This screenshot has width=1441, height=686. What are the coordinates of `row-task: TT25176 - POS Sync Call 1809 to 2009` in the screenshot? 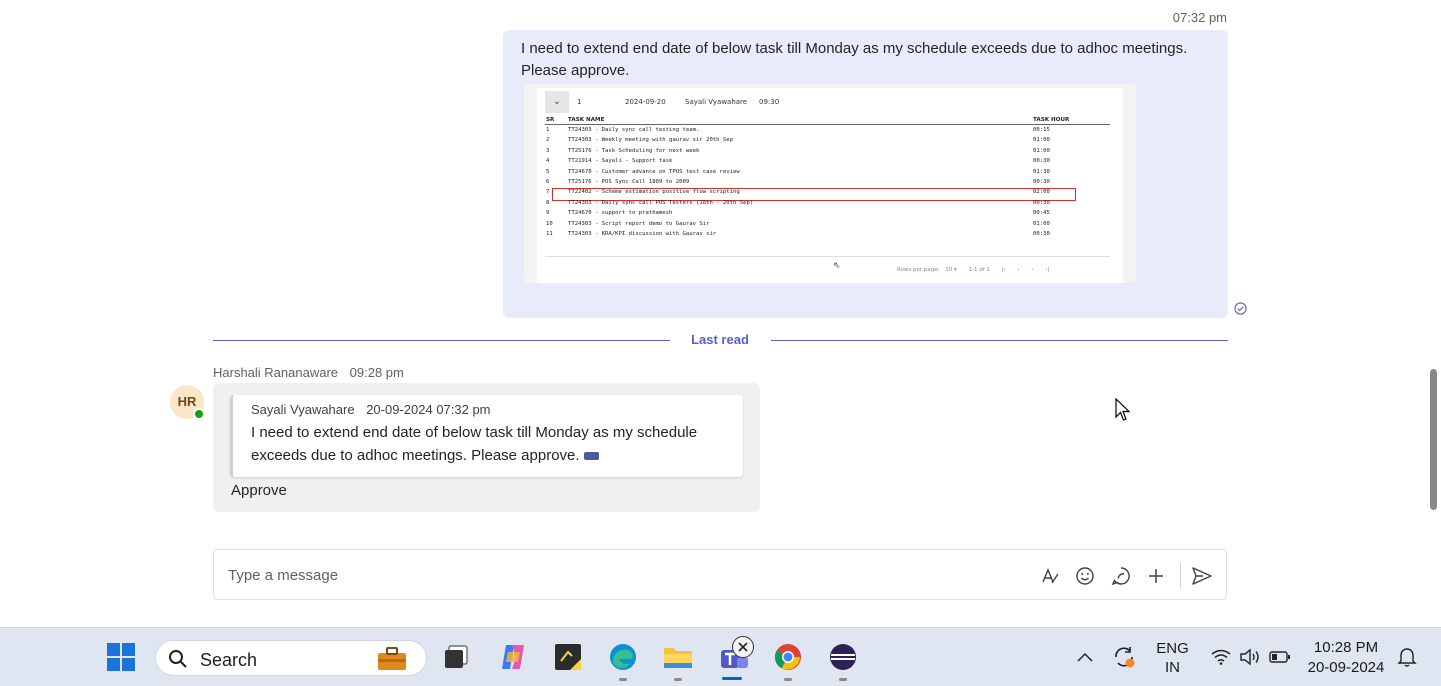 It's located at (629, 181).